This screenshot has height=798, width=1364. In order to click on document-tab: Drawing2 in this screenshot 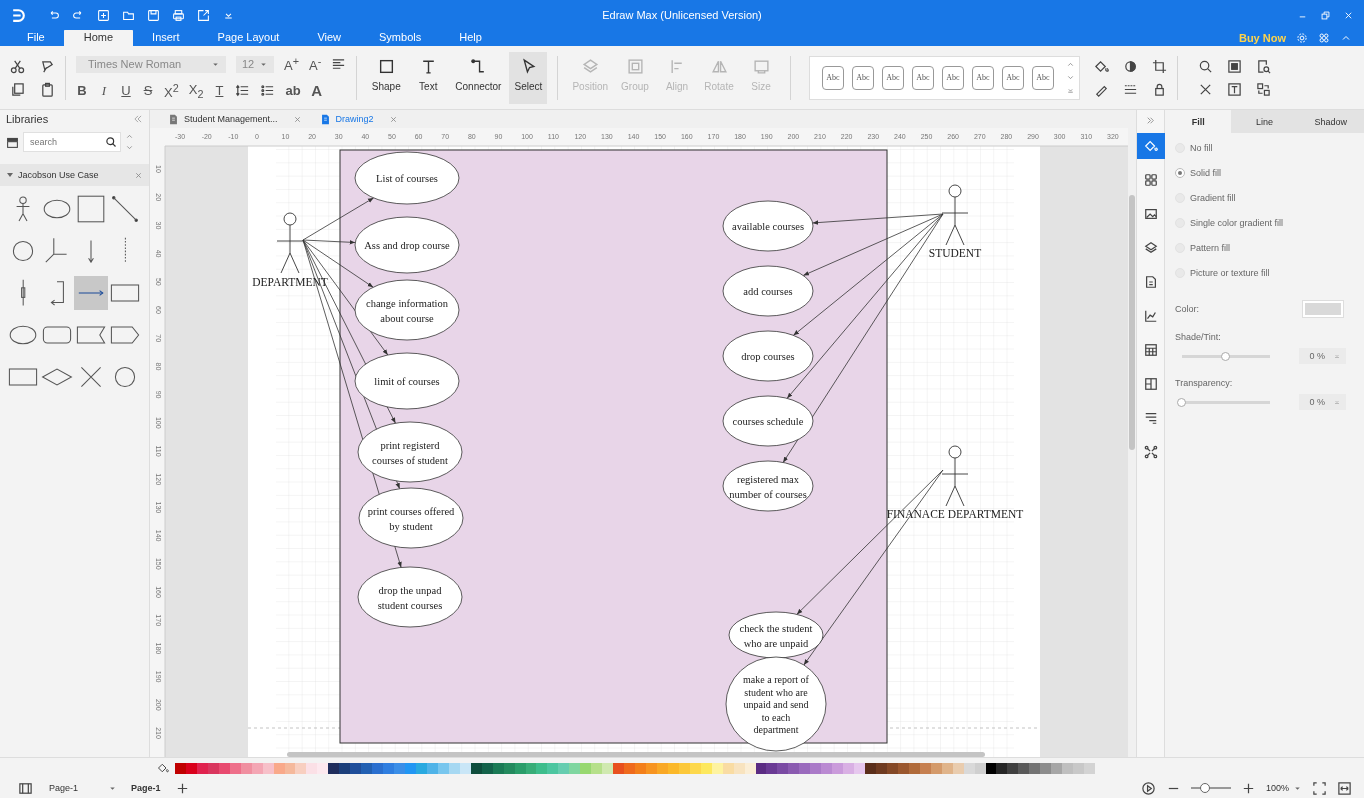, I will do `click(358, 119)`.